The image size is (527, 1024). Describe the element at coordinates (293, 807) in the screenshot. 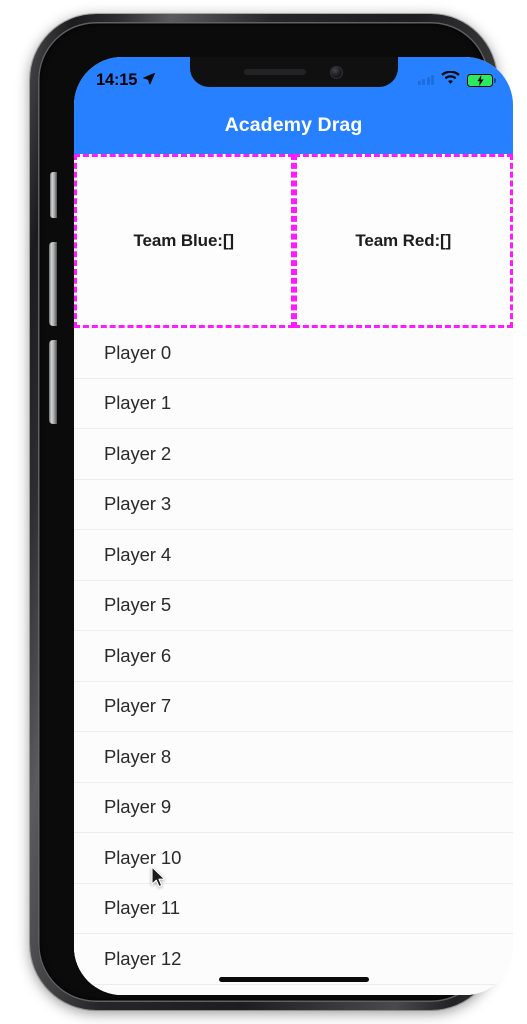

I see `player-row: Player 9` at that location.